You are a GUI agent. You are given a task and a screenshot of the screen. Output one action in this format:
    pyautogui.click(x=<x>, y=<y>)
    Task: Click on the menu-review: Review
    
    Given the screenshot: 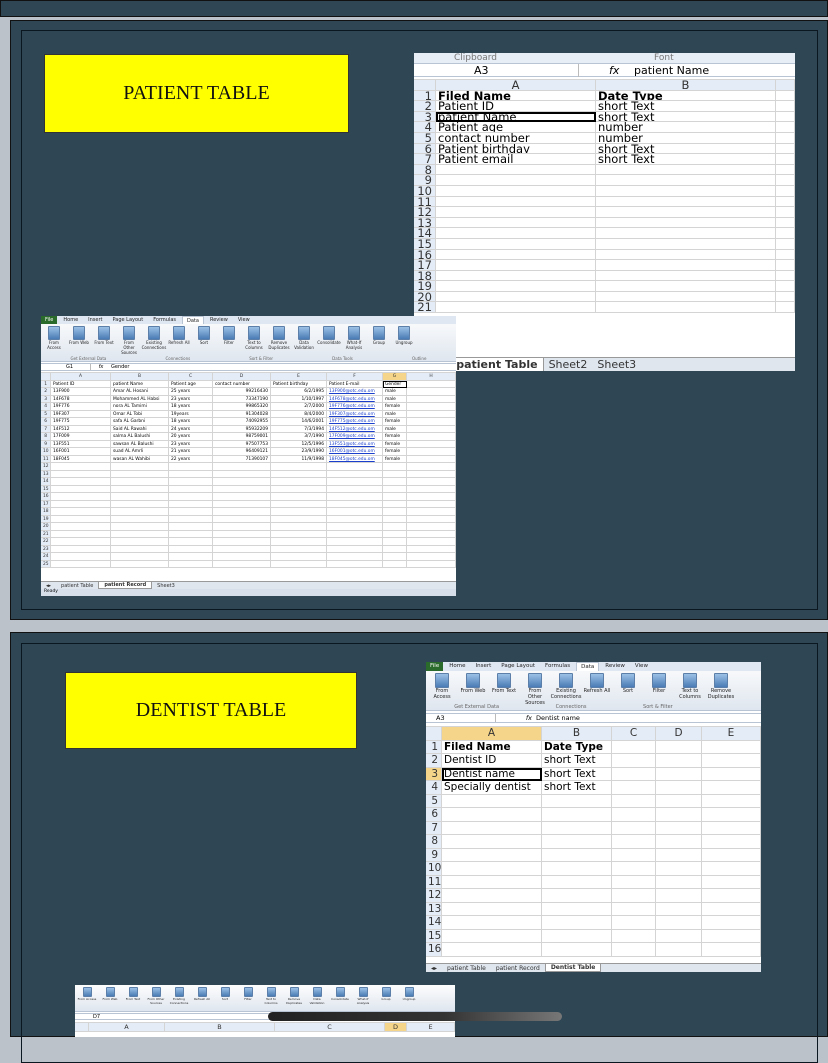 What is the action you would take?
    pyautogui.click(x=615, y=666)
    